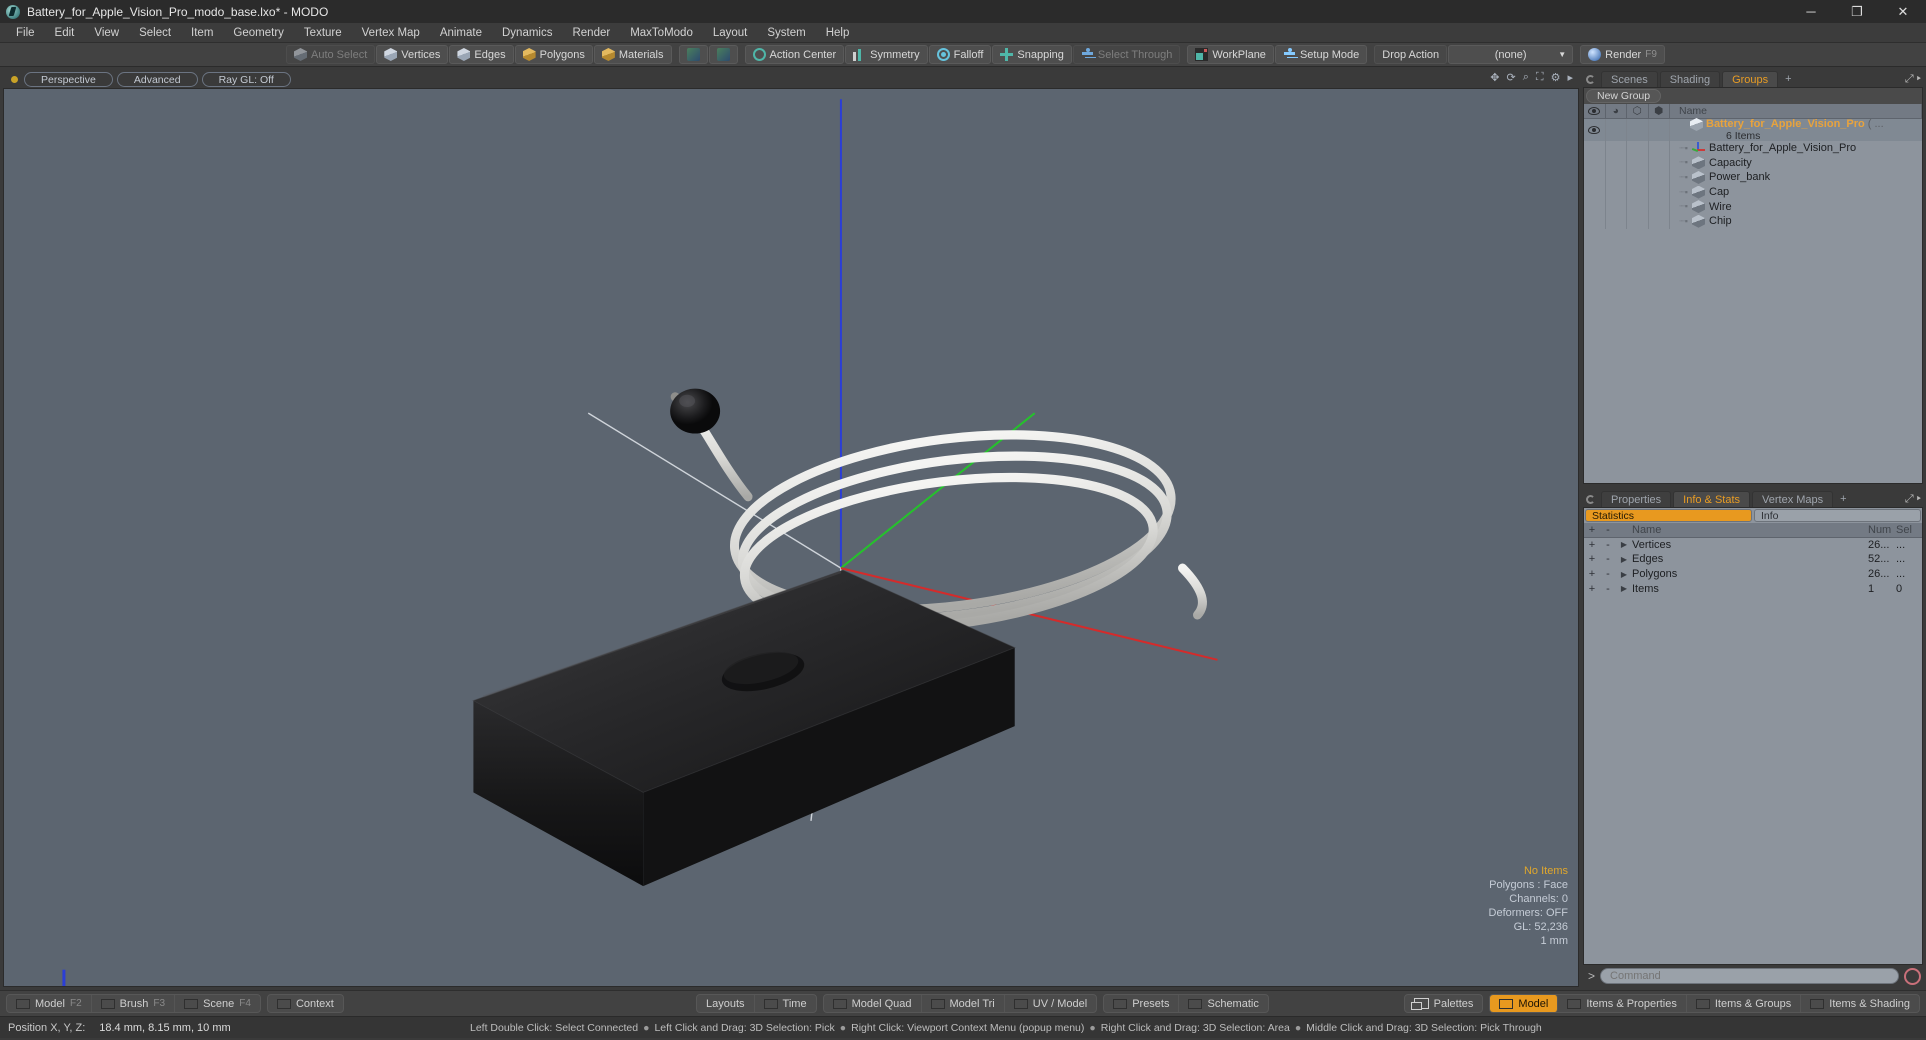 The image size is (1926, 1040). I want to click on tab-info-and-stats: Info & Stats, so click(1712, 499).